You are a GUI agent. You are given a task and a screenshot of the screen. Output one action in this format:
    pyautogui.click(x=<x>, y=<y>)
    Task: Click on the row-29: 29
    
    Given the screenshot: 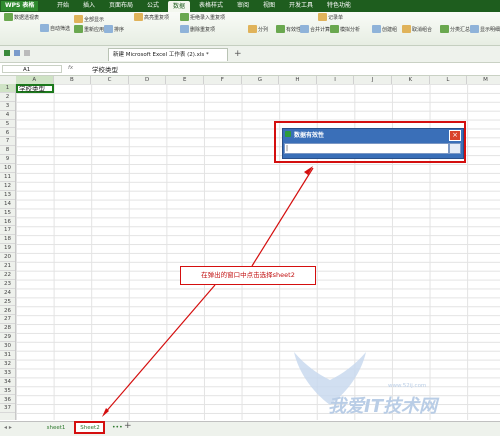 What is the action you would take?
    pyautogui.click(x=7, y=338)
    